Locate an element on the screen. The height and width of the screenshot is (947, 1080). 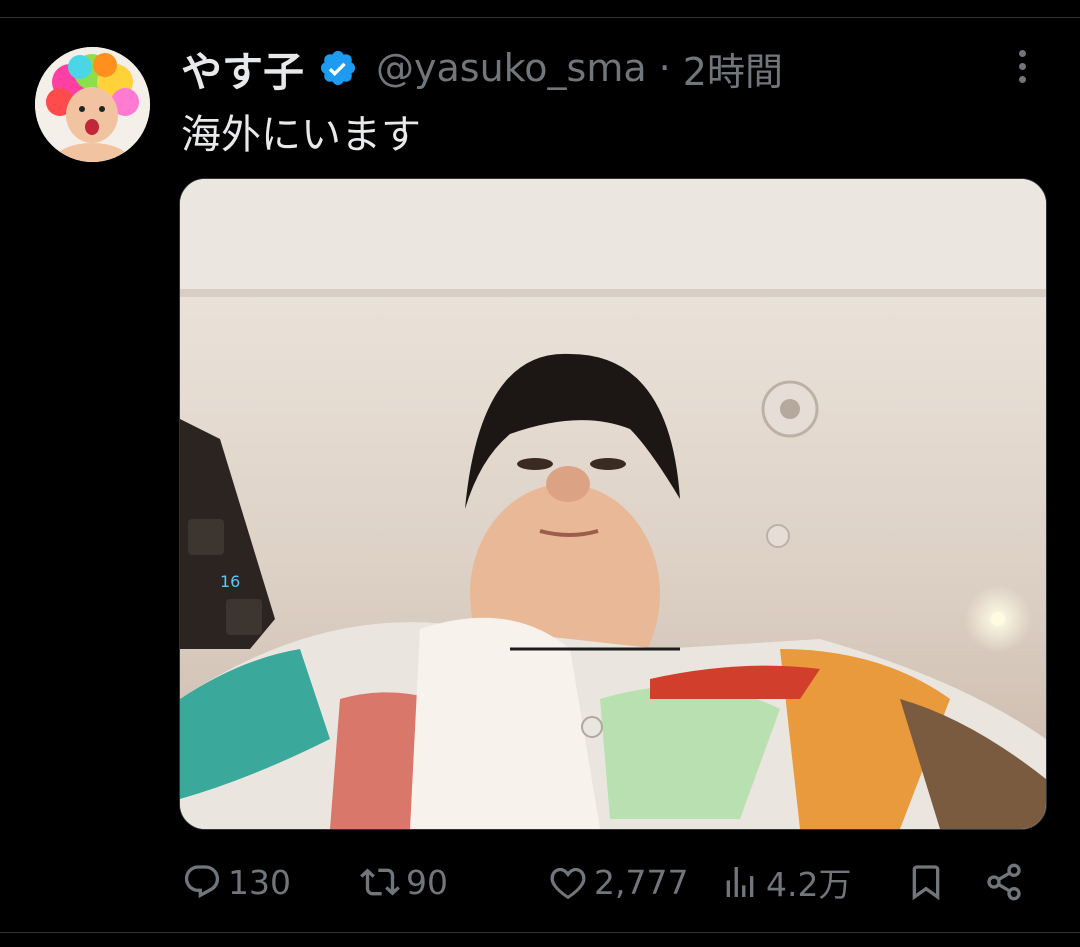
bookmark-icon is located at coordinates (926, 883).